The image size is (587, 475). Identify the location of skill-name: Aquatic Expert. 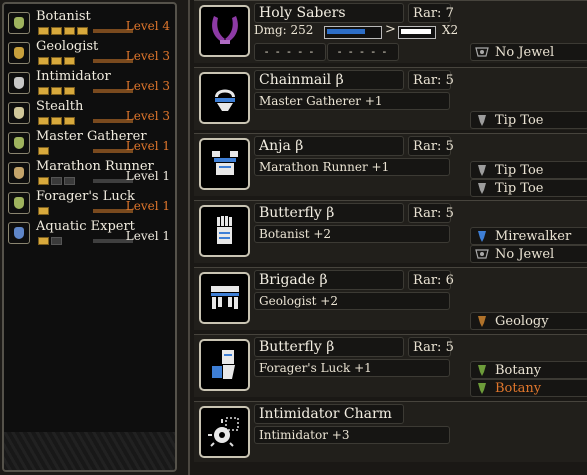
(85, 226).